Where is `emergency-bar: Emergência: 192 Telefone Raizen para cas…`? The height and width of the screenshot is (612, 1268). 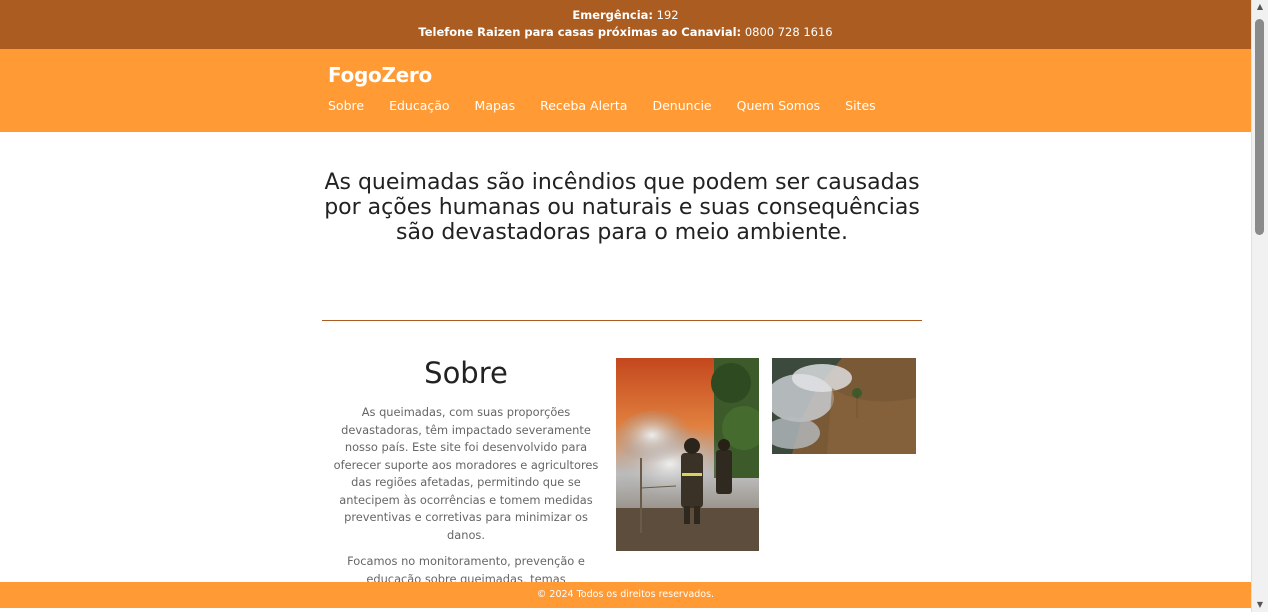
emergency-bar: Emergência: 192 Telefone Raizen para cas… is located at coordinates (625, 24).